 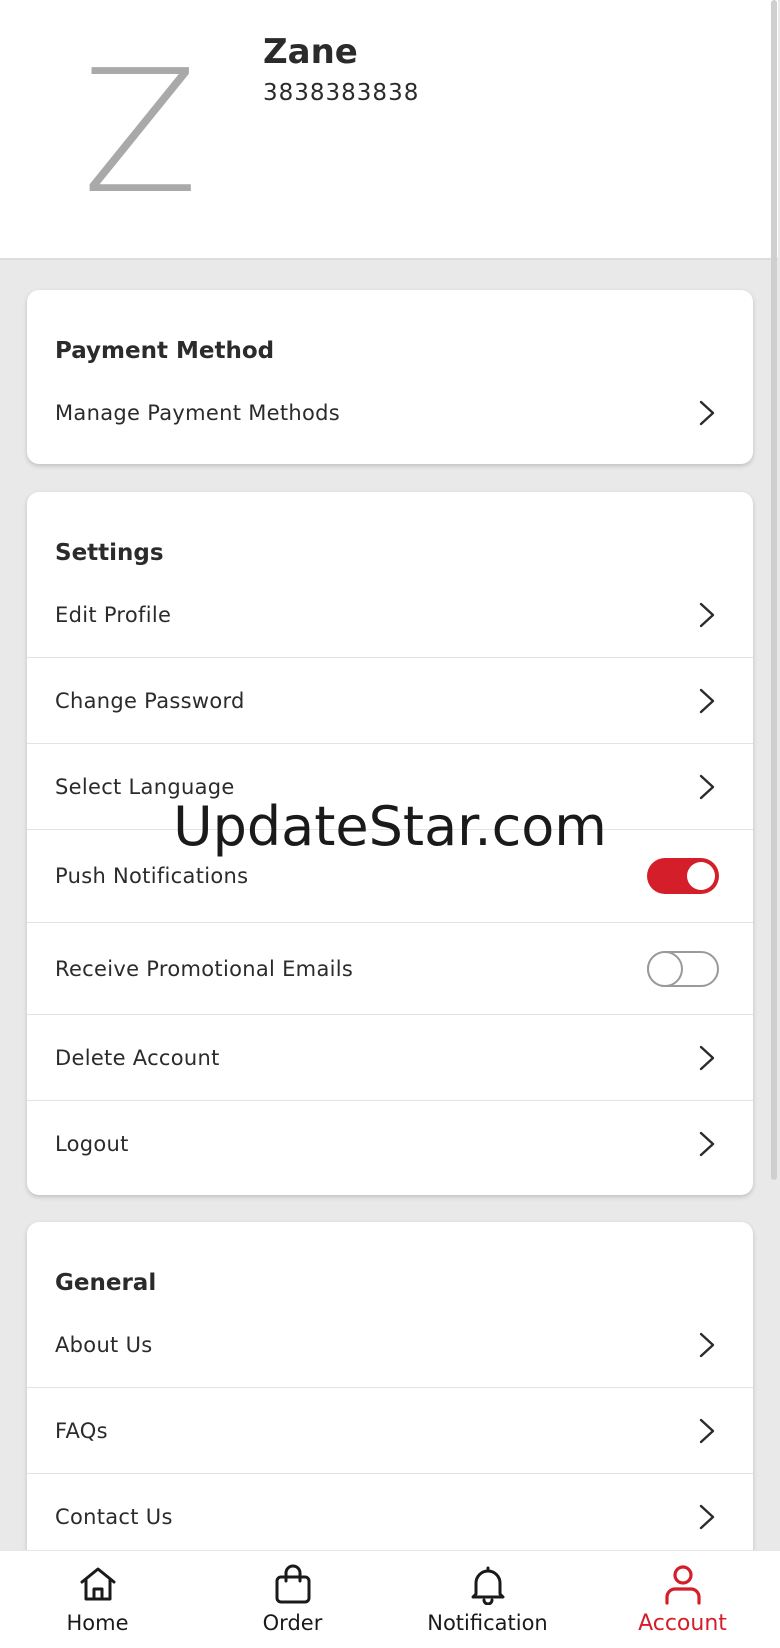 I want to click on row-faqs: FAQs, so click(x=390, y=1431).